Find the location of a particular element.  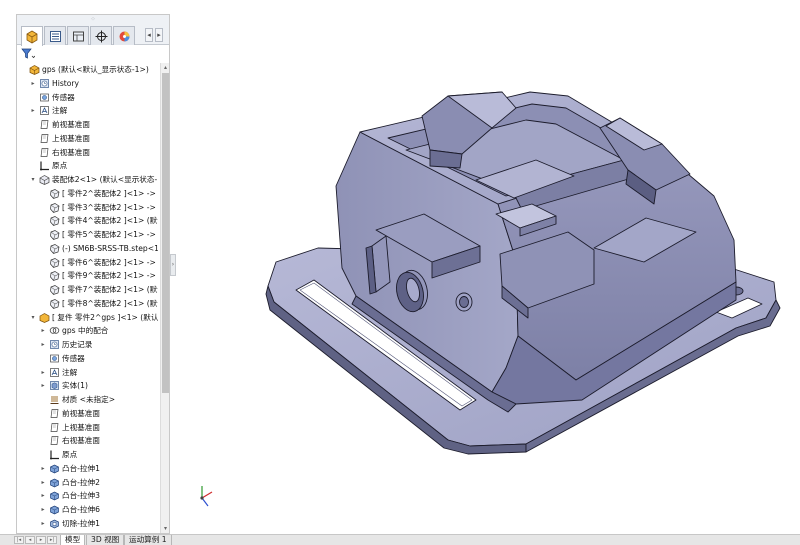

tree-item: ▸ 凸台-拉伸3 is located at coordinates (88, 496).